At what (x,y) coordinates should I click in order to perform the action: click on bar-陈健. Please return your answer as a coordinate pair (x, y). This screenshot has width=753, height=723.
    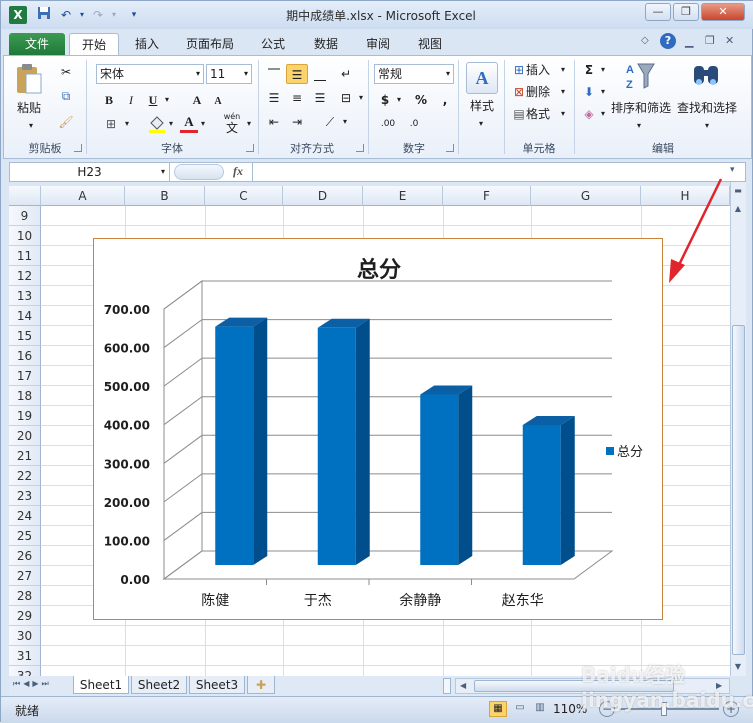
    Looking at the image, I should click on (241, 441).